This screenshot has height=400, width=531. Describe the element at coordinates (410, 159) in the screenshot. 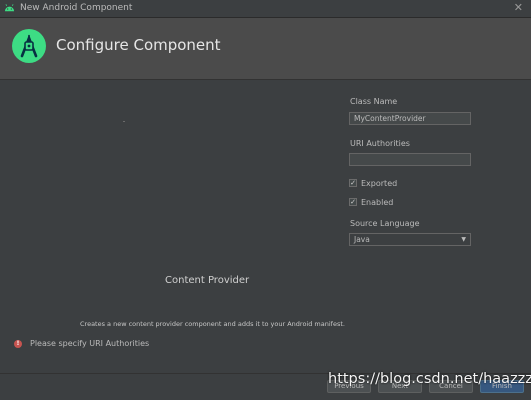

I see `uri-authorities-field` at that location.